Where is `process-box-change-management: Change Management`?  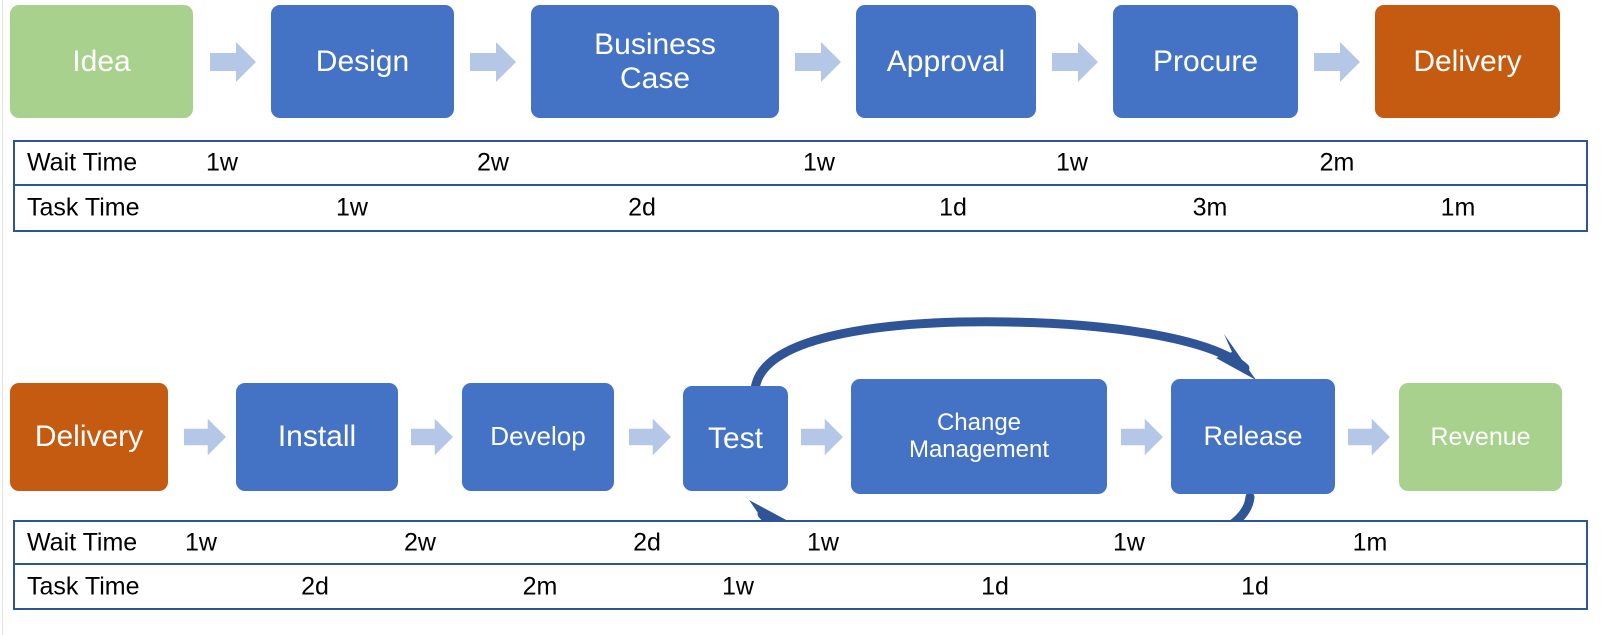
process-box-change-management: Change Management is located at coordinates (979, 436).